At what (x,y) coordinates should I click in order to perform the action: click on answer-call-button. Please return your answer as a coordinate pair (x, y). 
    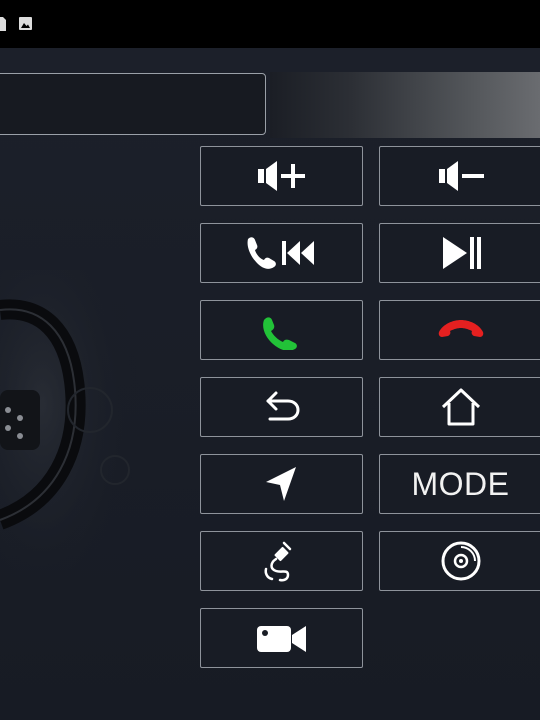
    Looking at the image, I should click on (281, 330).